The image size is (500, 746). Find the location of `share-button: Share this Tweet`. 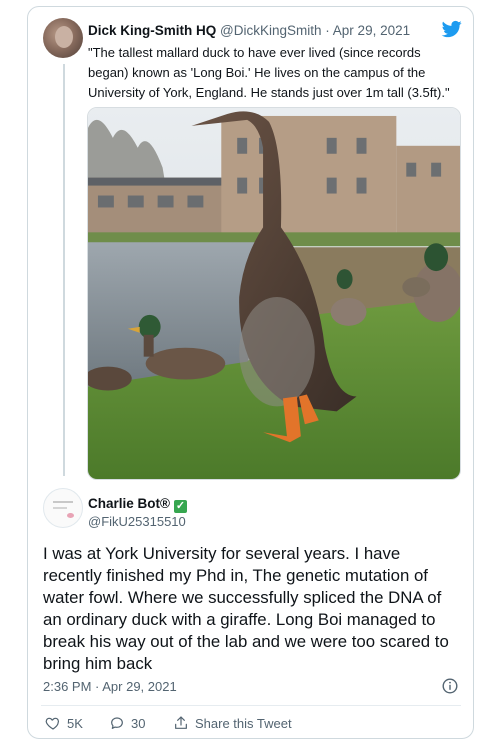

share-button: Share this Tweet is located at coordinates (232, 723).